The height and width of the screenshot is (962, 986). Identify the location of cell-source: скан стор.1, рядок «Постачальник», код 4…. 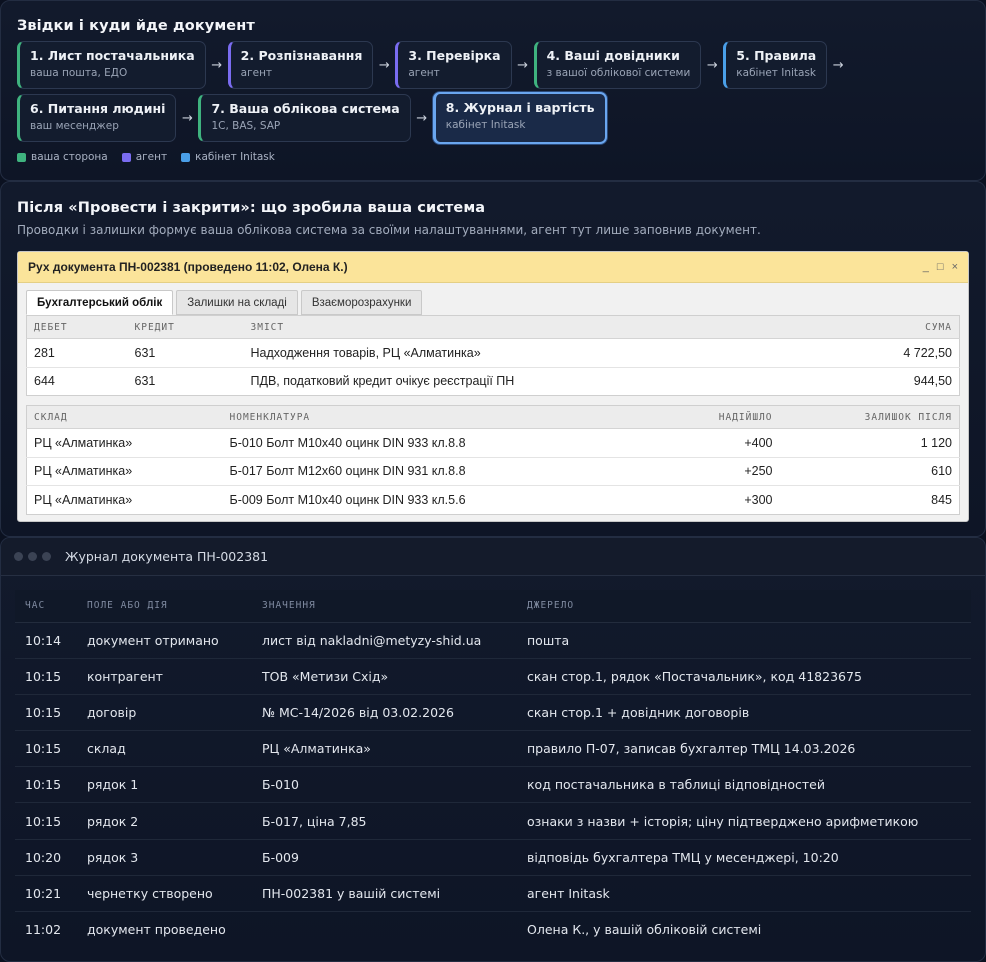
(744, 676).